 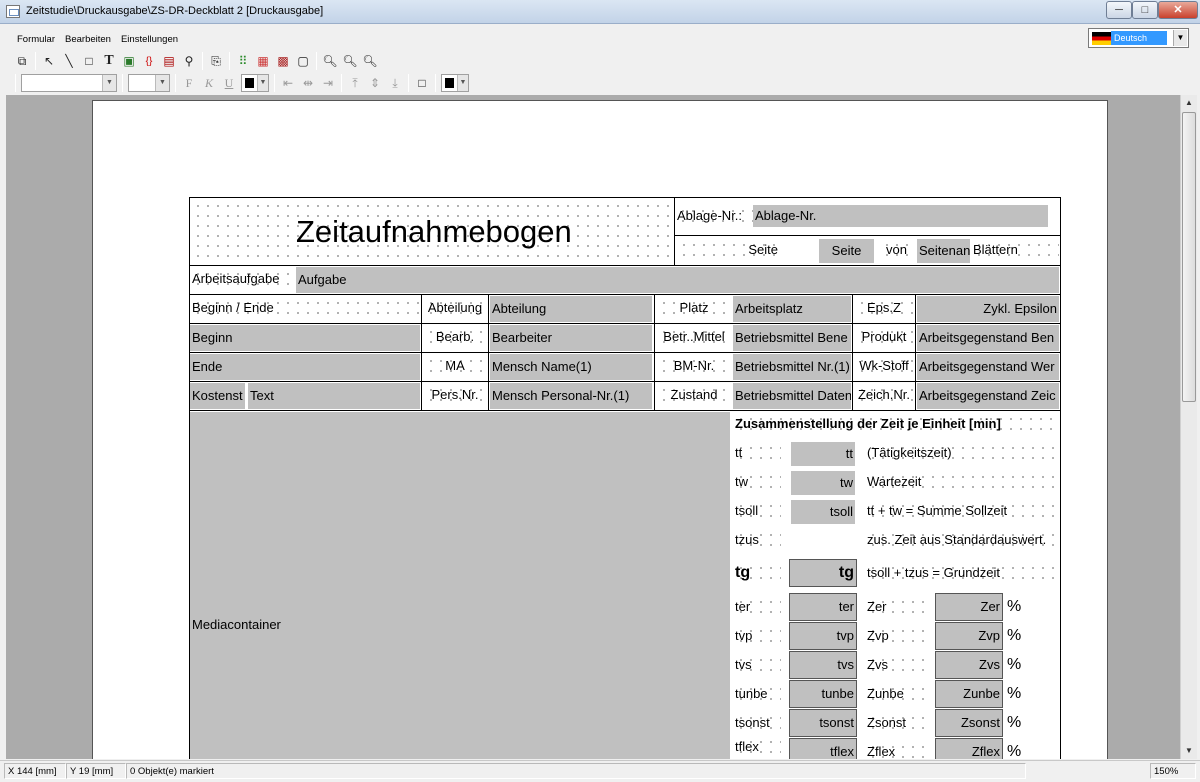 I want to click on tsoll-description: tt + tw = Summe Sollzeit, so click(x=962, y=511).